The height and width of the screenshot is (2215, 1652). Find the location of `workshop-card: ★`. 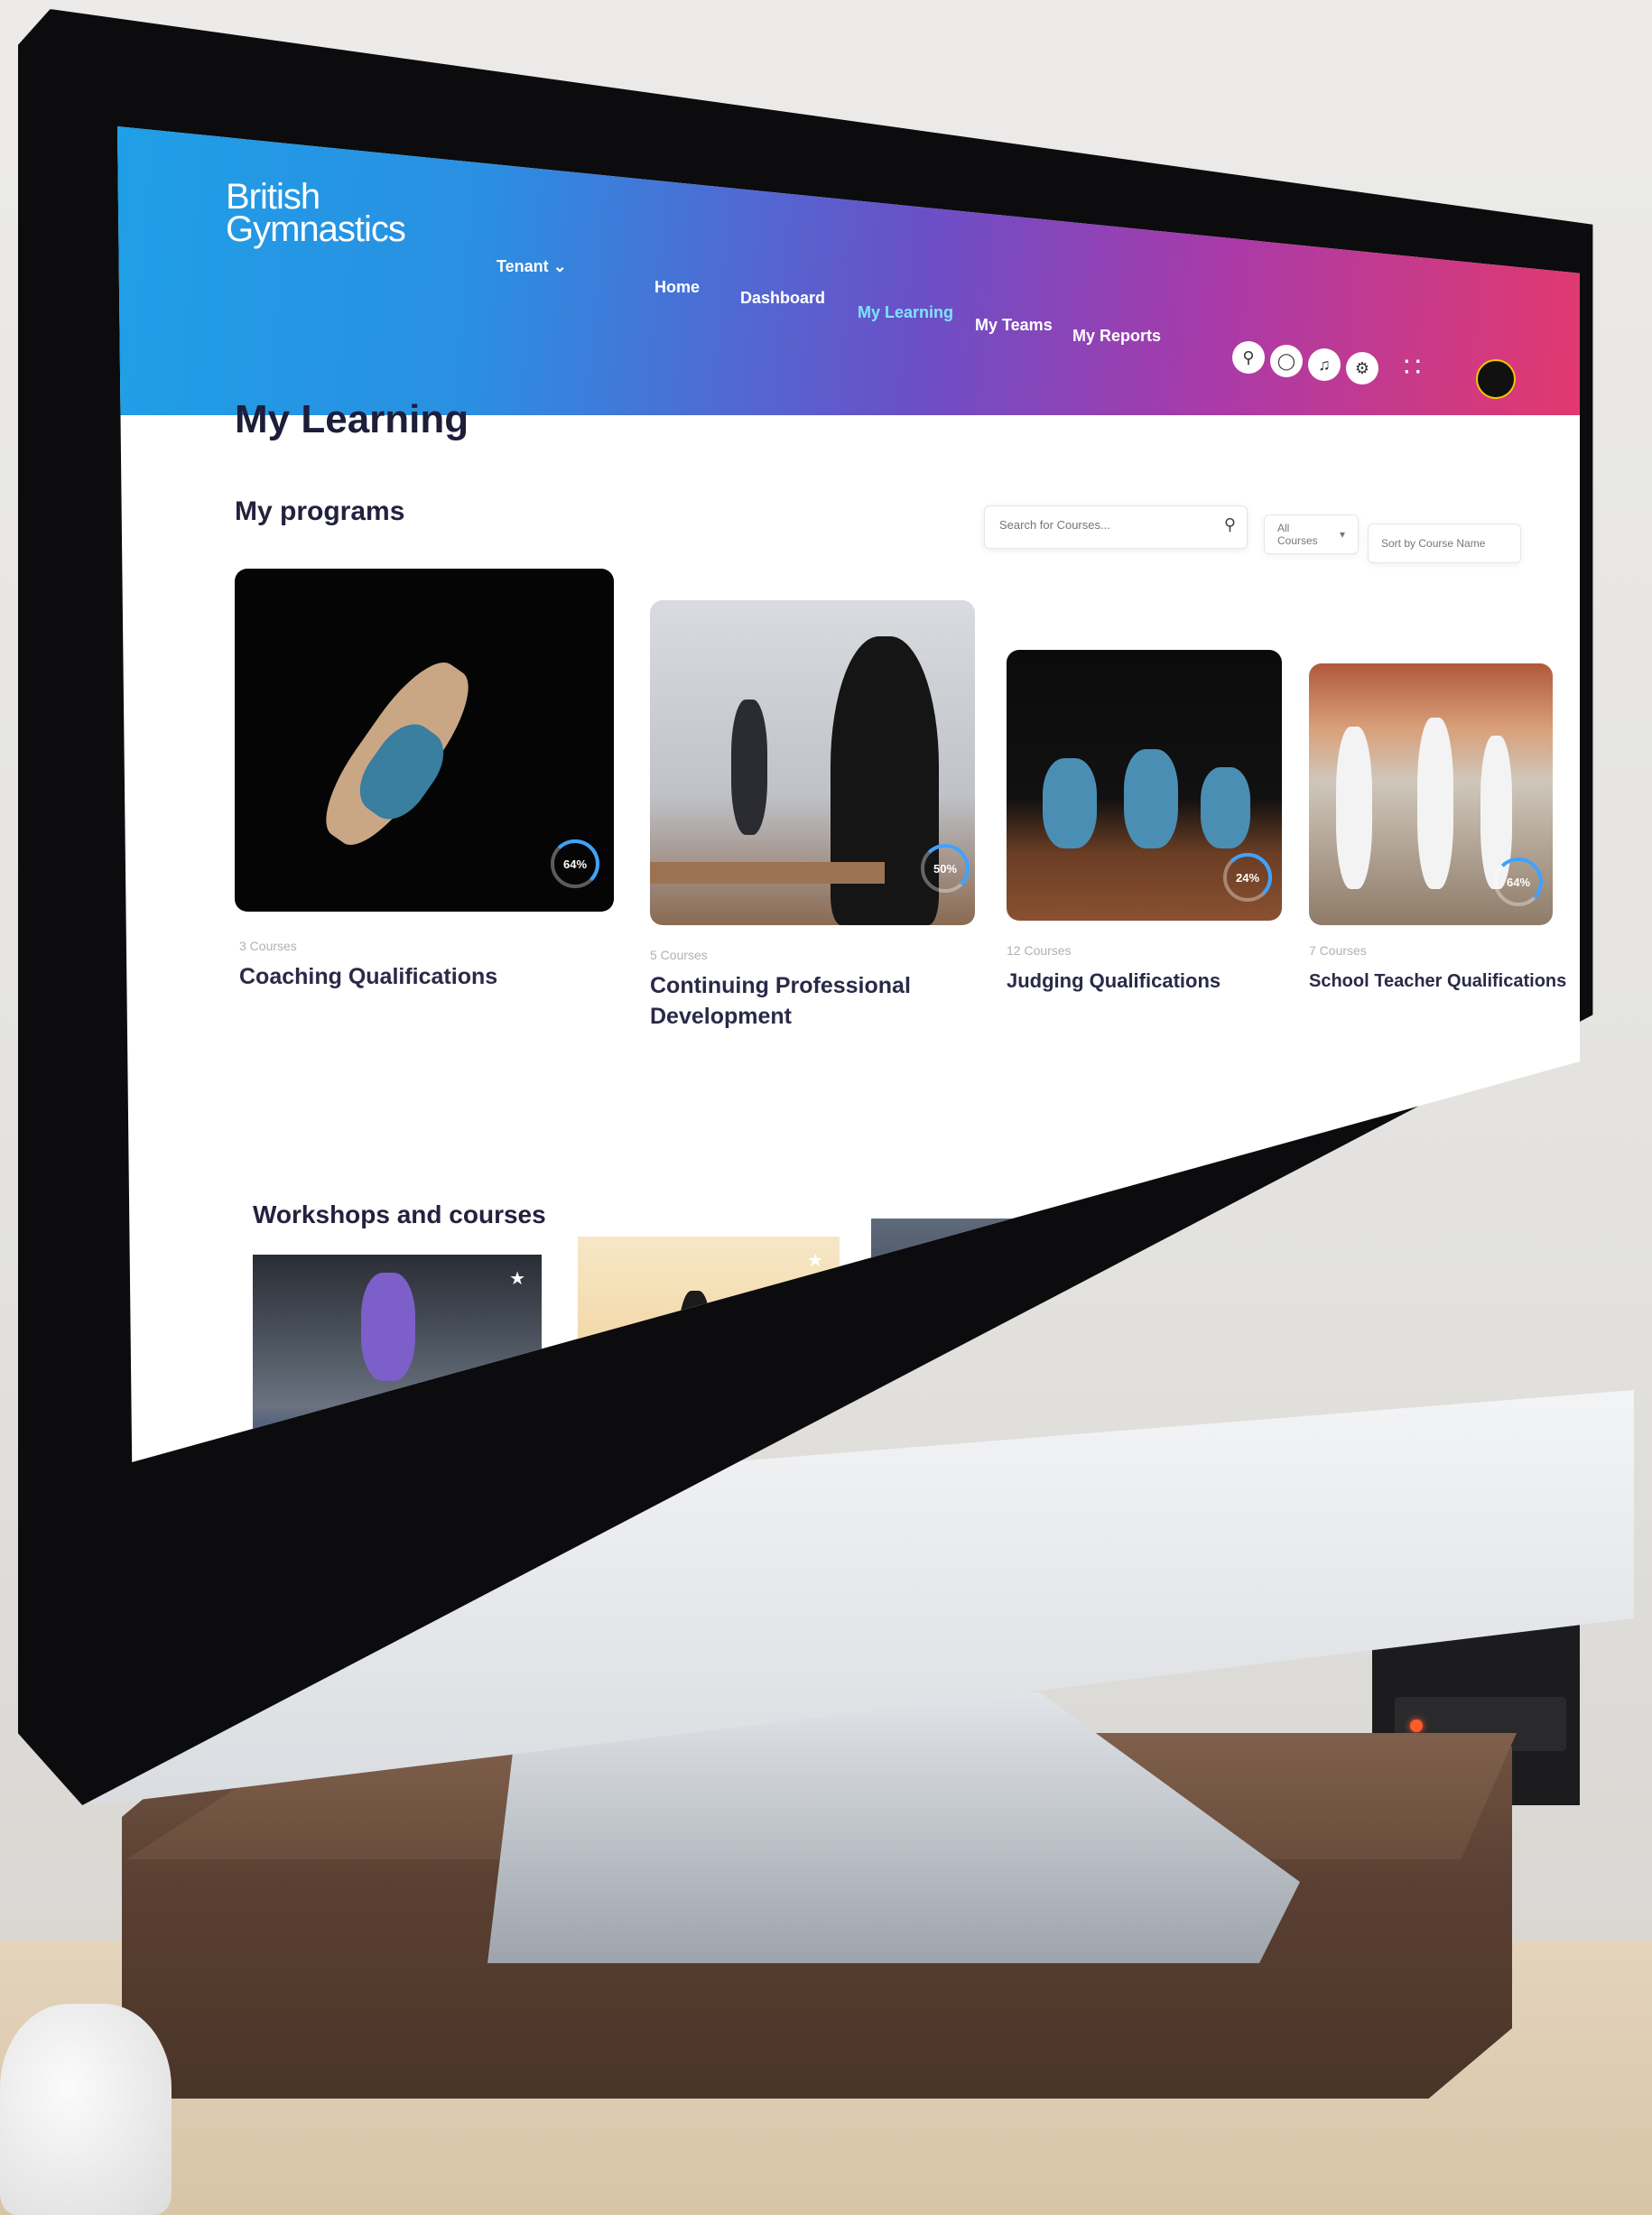

workshop-card: ★ is located at coordinates (1453, 1282).